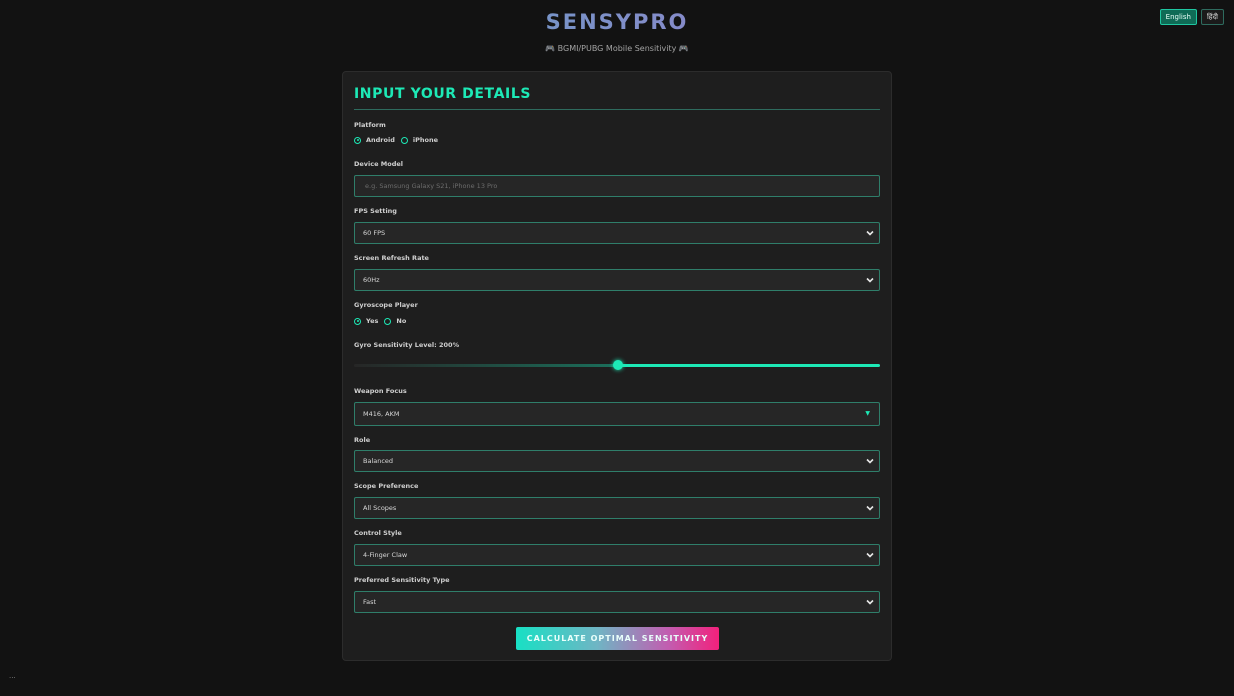  Describe the element at coordinates (386, 486) in the screenshot. I see `scope-label: Scope Preference` at that location.